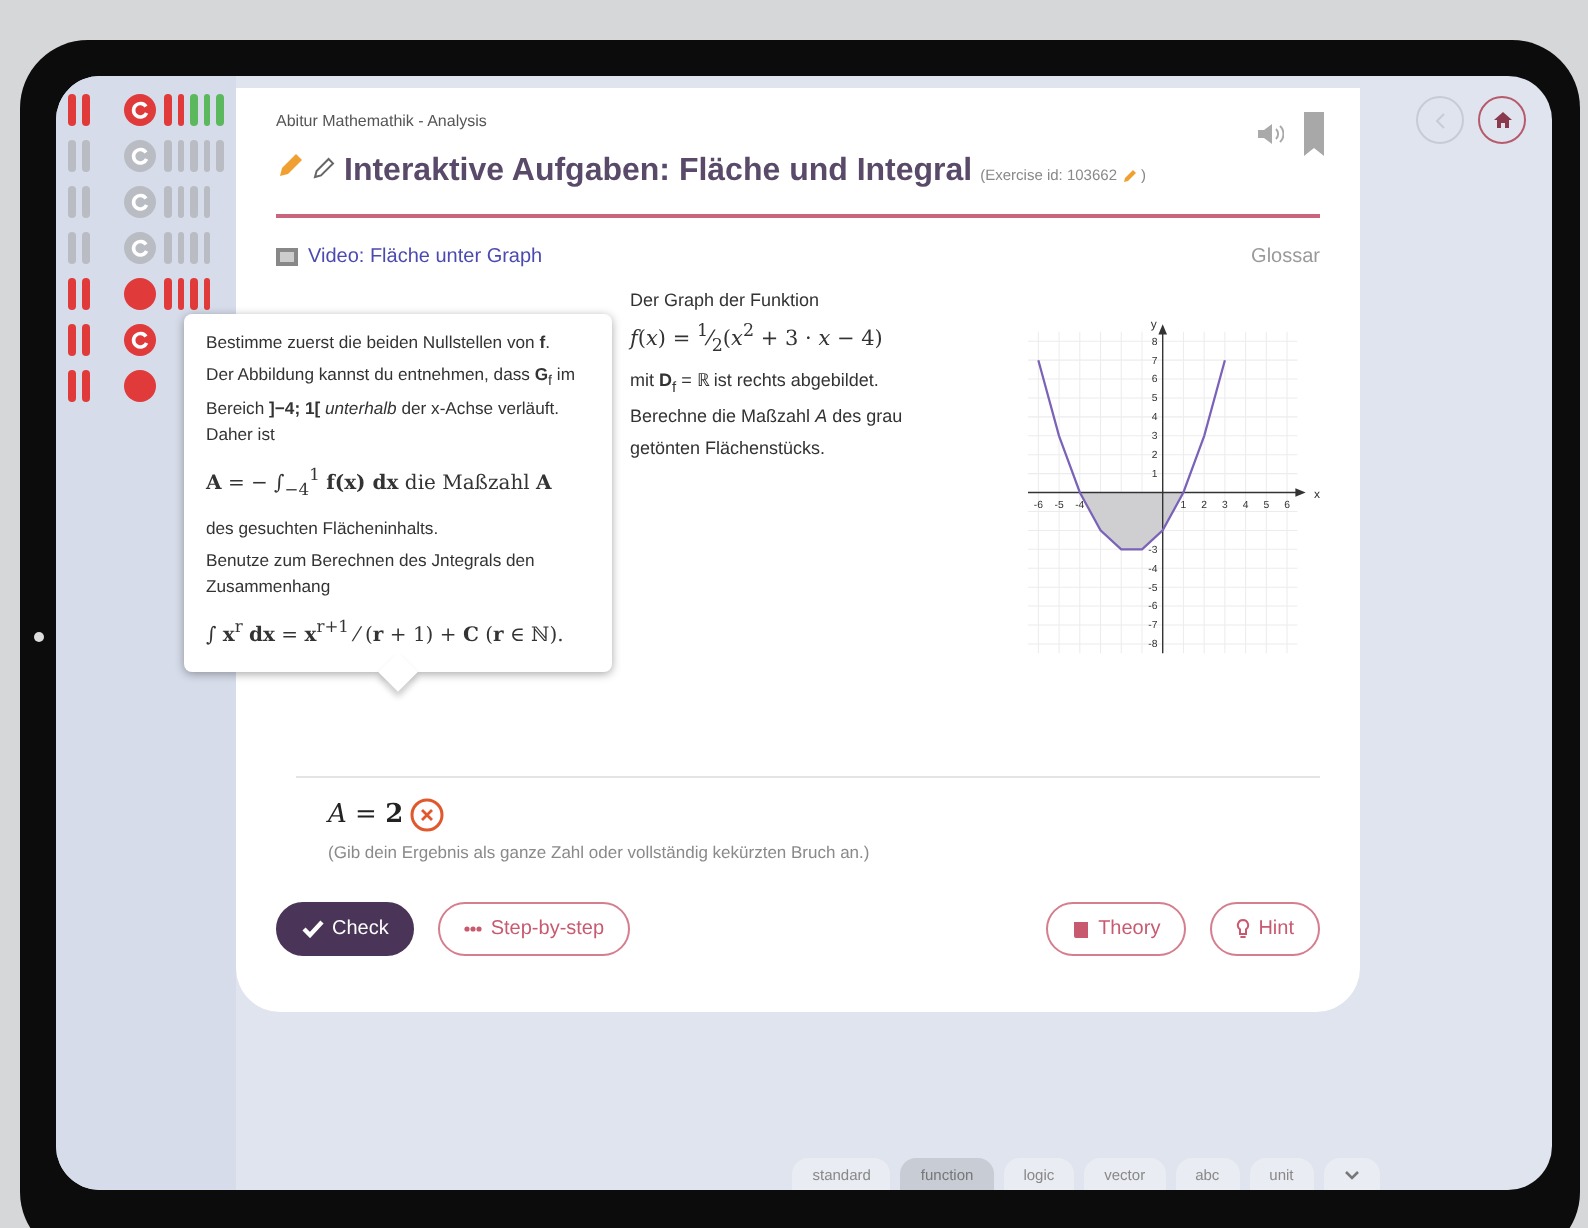 The height and width of the screenshot is (1228, 1588). Describe the element at coordinates (755, 383) in the screenshot. I see `problem-text: mit D$_{f}$ = ℝ ist rechts abgebildet.` at that location.